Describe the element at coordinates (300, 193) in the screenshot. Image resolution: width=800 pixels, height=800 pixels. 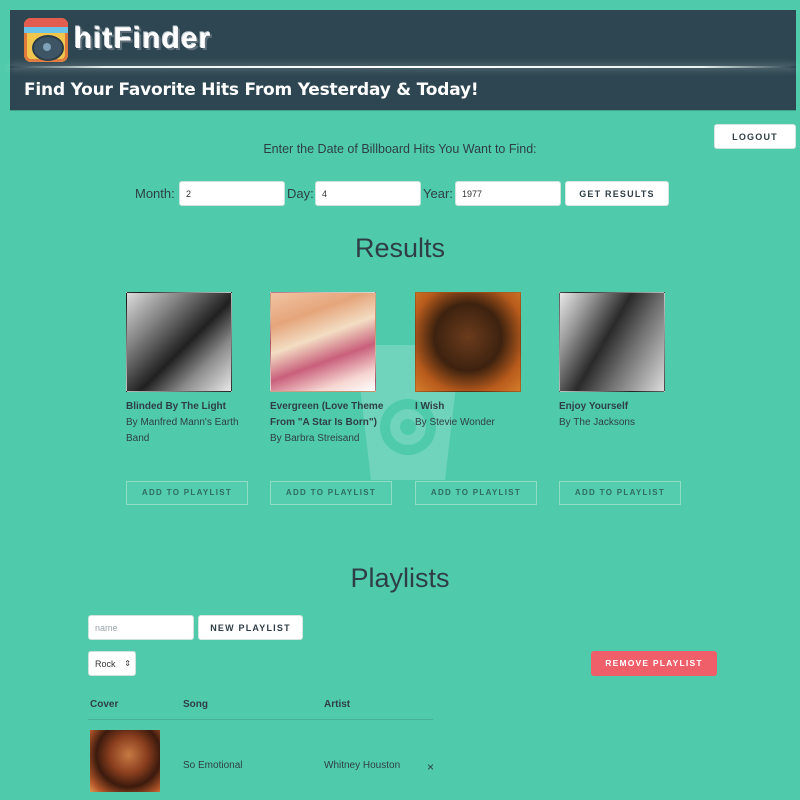
I see `day-label: Day:` at that location.